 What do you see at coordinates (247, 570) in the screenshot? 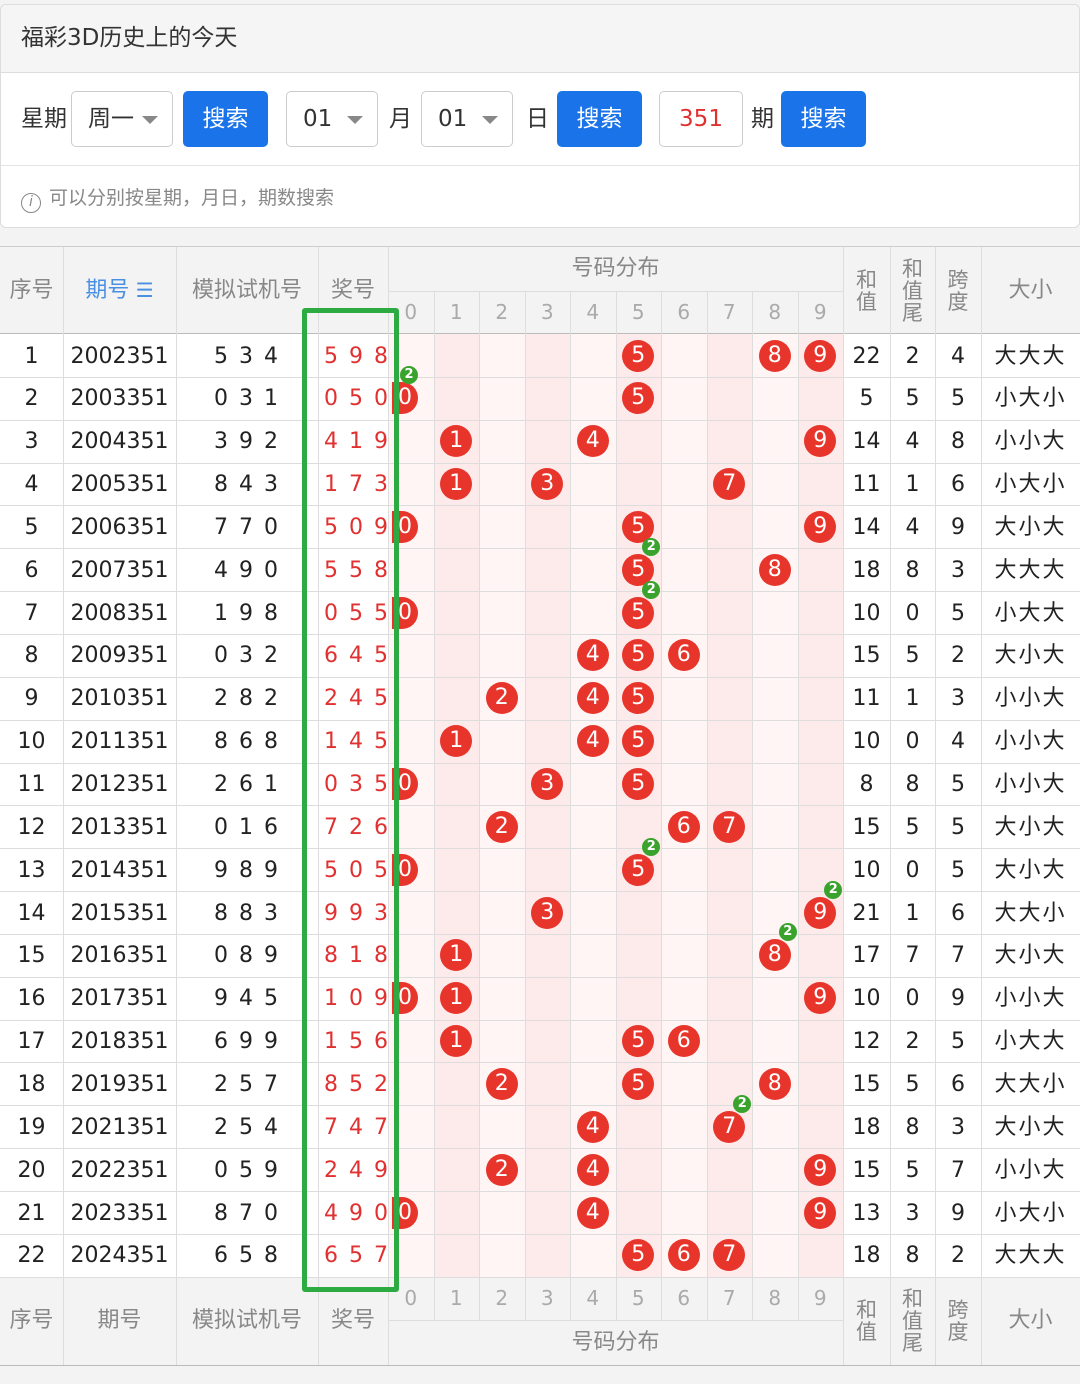
I see `row-sim: 4 9 0` at bounding box center [247, 570].